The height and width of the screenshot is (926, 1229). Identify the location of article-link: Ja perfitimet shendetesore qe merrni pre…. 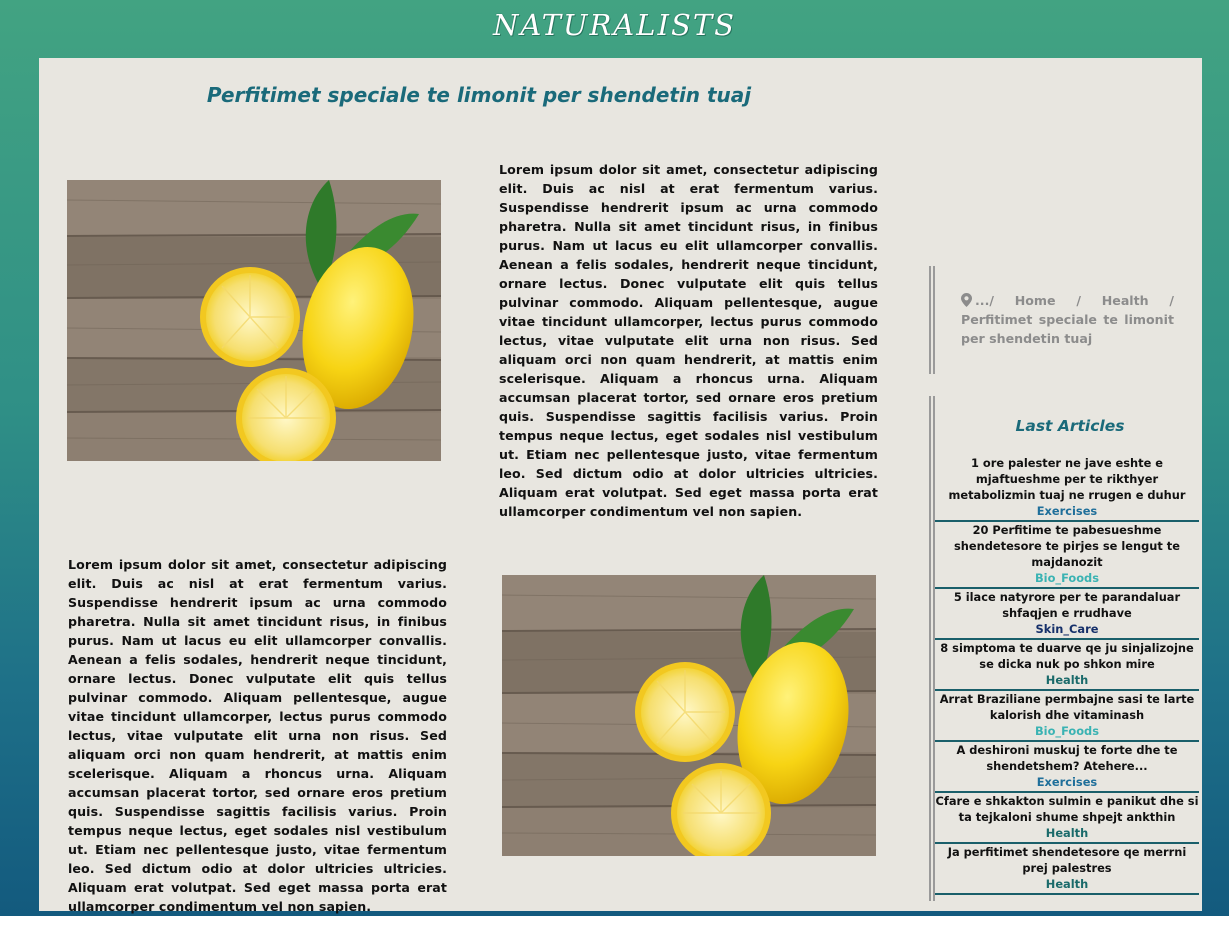
(1067, 860).